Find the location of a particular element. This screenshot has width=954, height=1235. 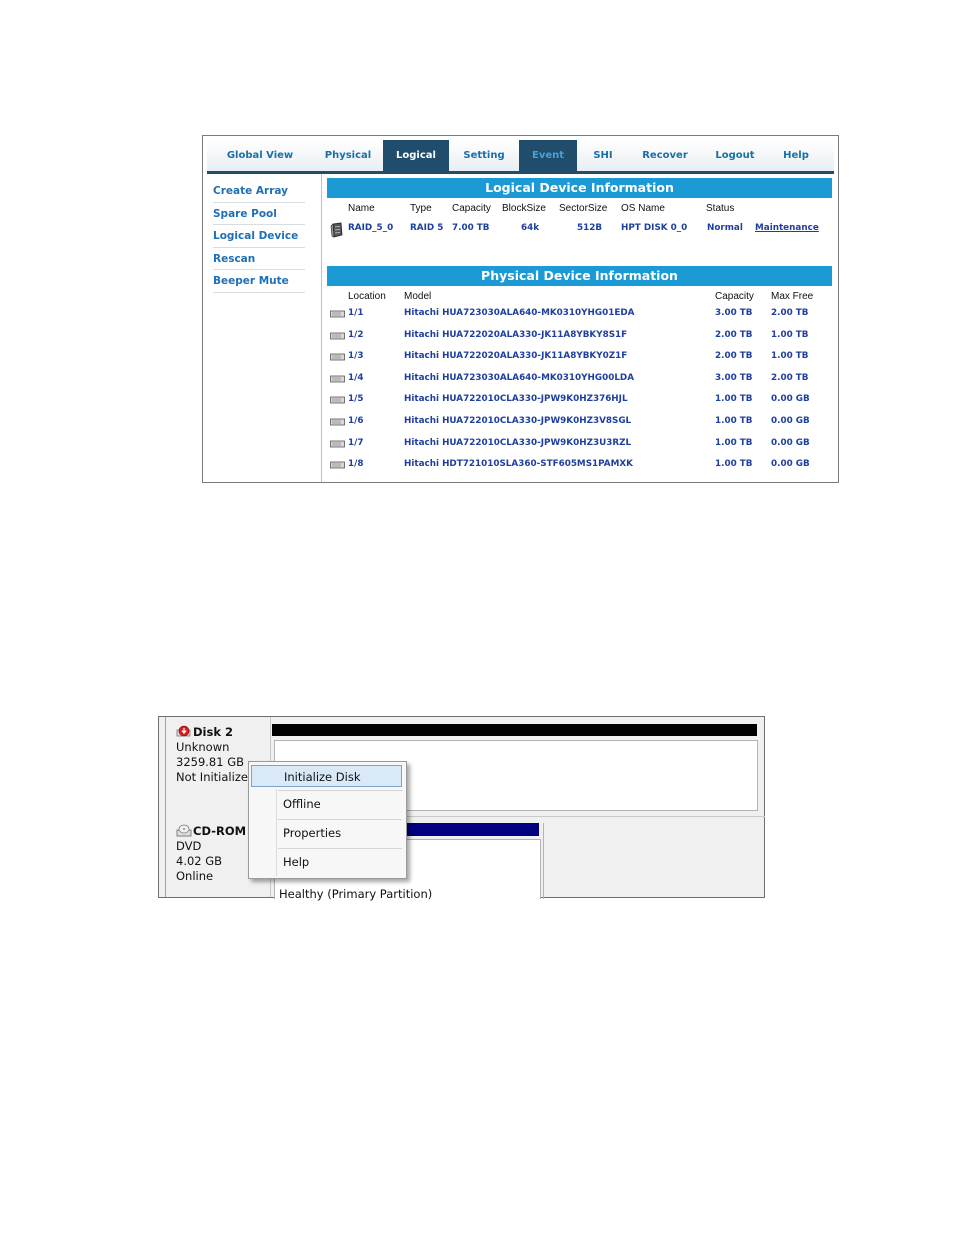

maintenance-link: Maintenance is located at coordinates (787, 228).